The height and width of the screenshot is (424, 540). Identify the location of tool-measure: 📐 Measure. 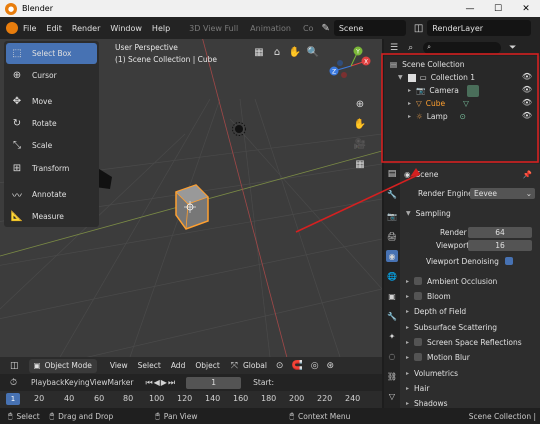
(51, 216).